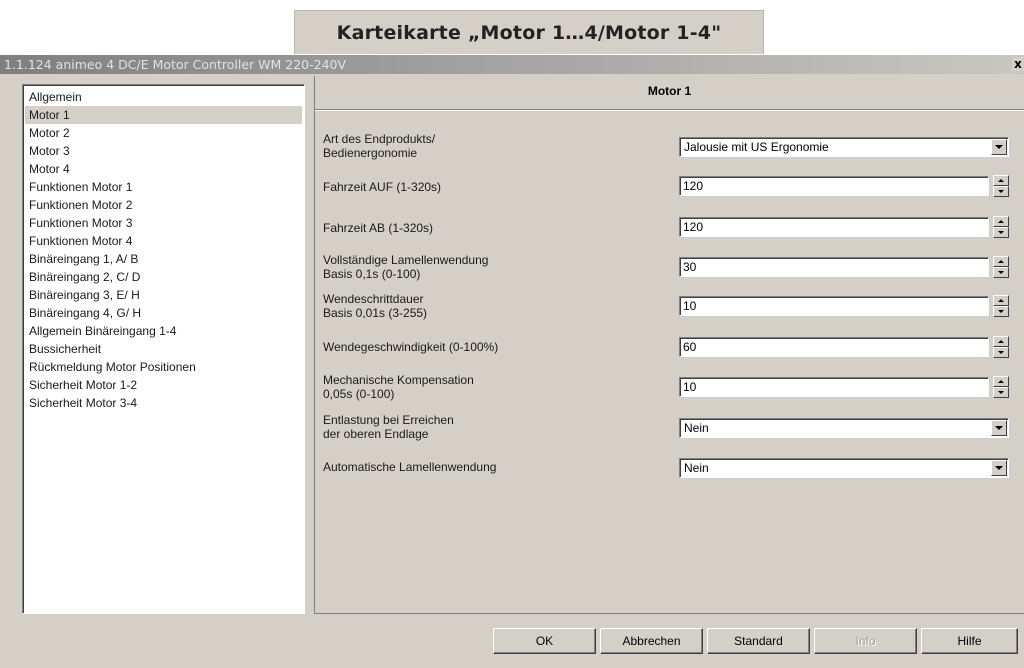 Image resolution: width=1024 pixels, height=668 pixels. I want to click on param-label-line: Automatische Lamellenwendung, so click(410, 467).